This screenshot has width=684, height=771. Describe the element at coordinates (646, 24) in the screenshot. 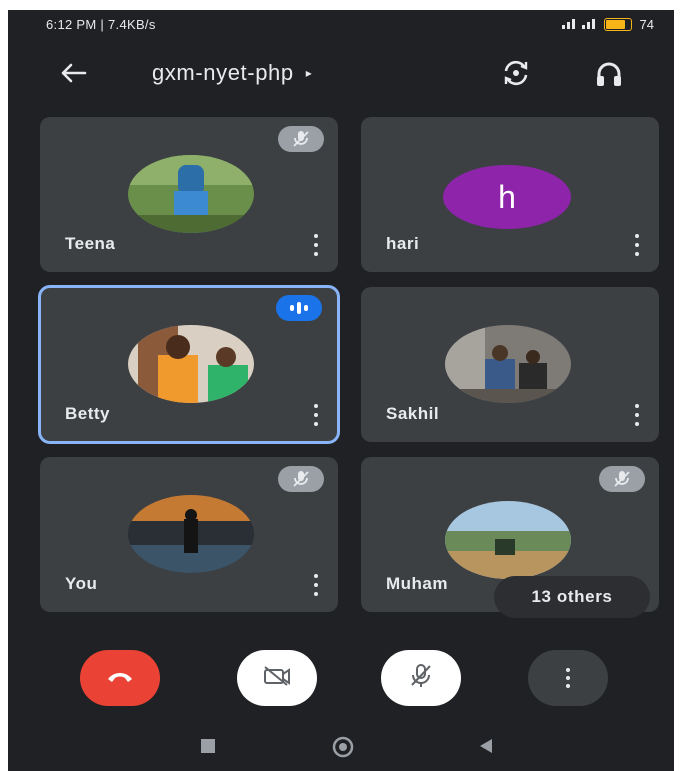

I see `battery-percent: 74` at that location.